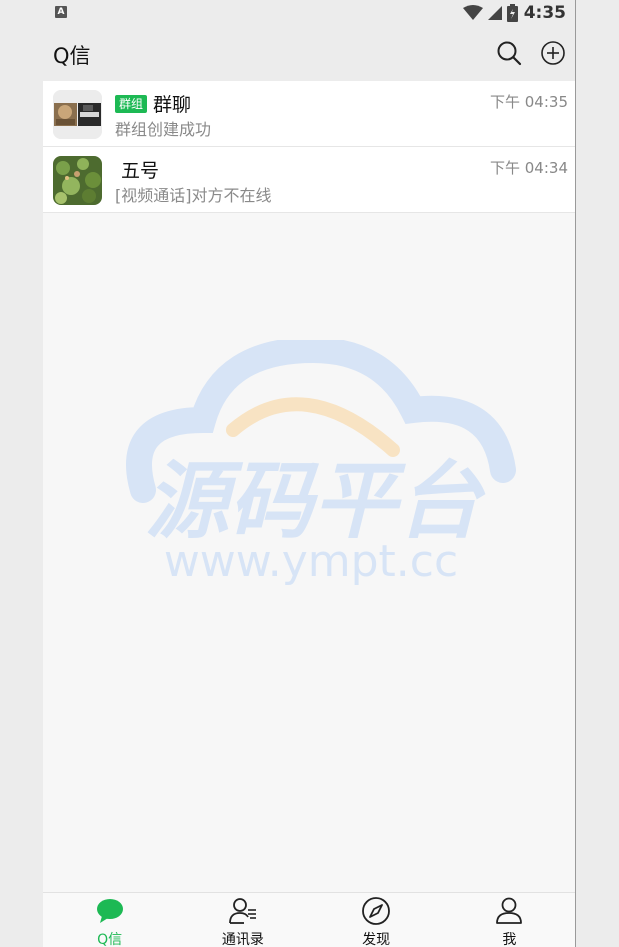 The width and height of the screenshot is (619, 947). I want to click on chat-time: 下午 04:35, so click(529, 102).